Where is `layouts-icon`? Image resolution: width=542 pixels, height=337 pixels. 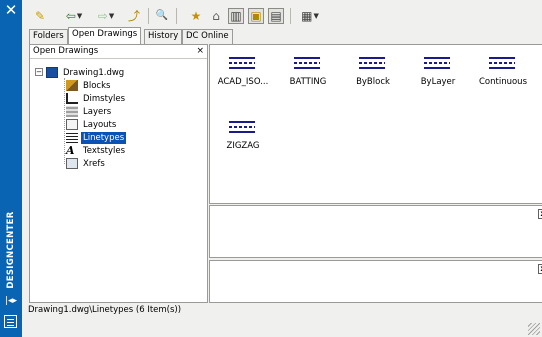 layouts-icon is located at coordinates (72, 124).